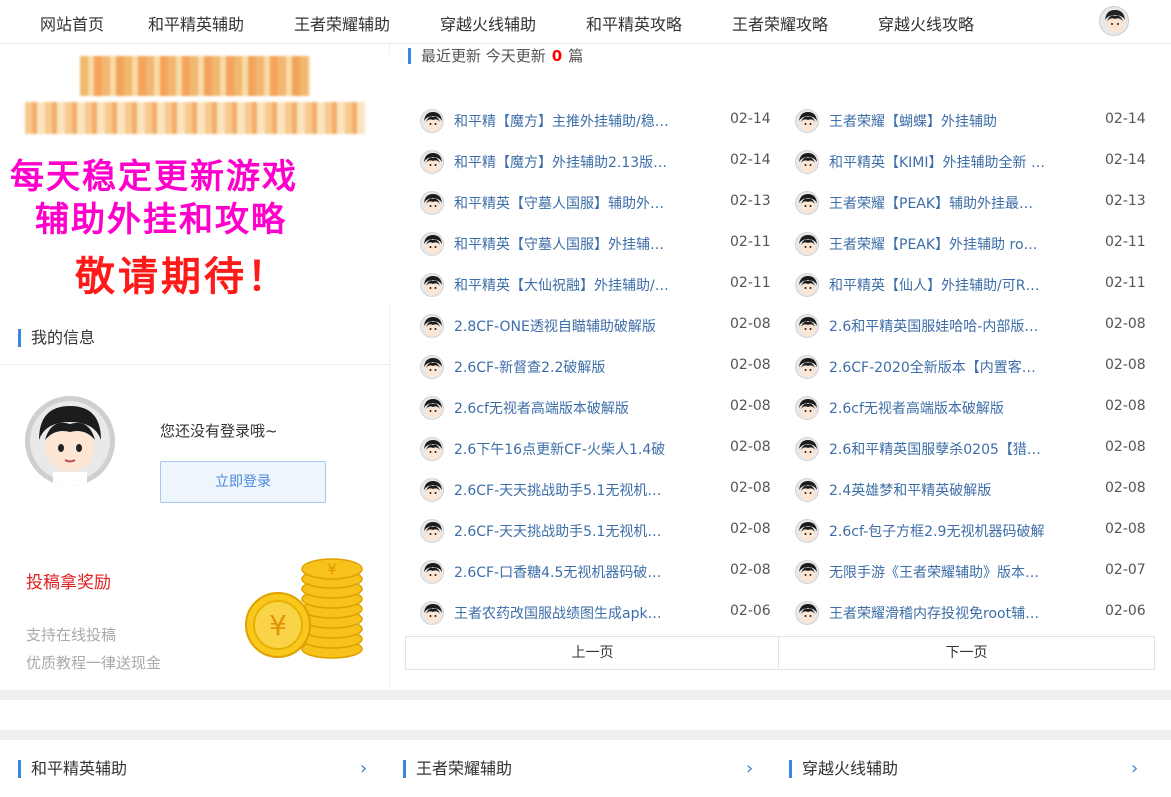  What do you see at coordinates (72, 769) in the screenshot?
I see `category-pubg-assist: 和平精英辅助` at bounding box center [72, 769].